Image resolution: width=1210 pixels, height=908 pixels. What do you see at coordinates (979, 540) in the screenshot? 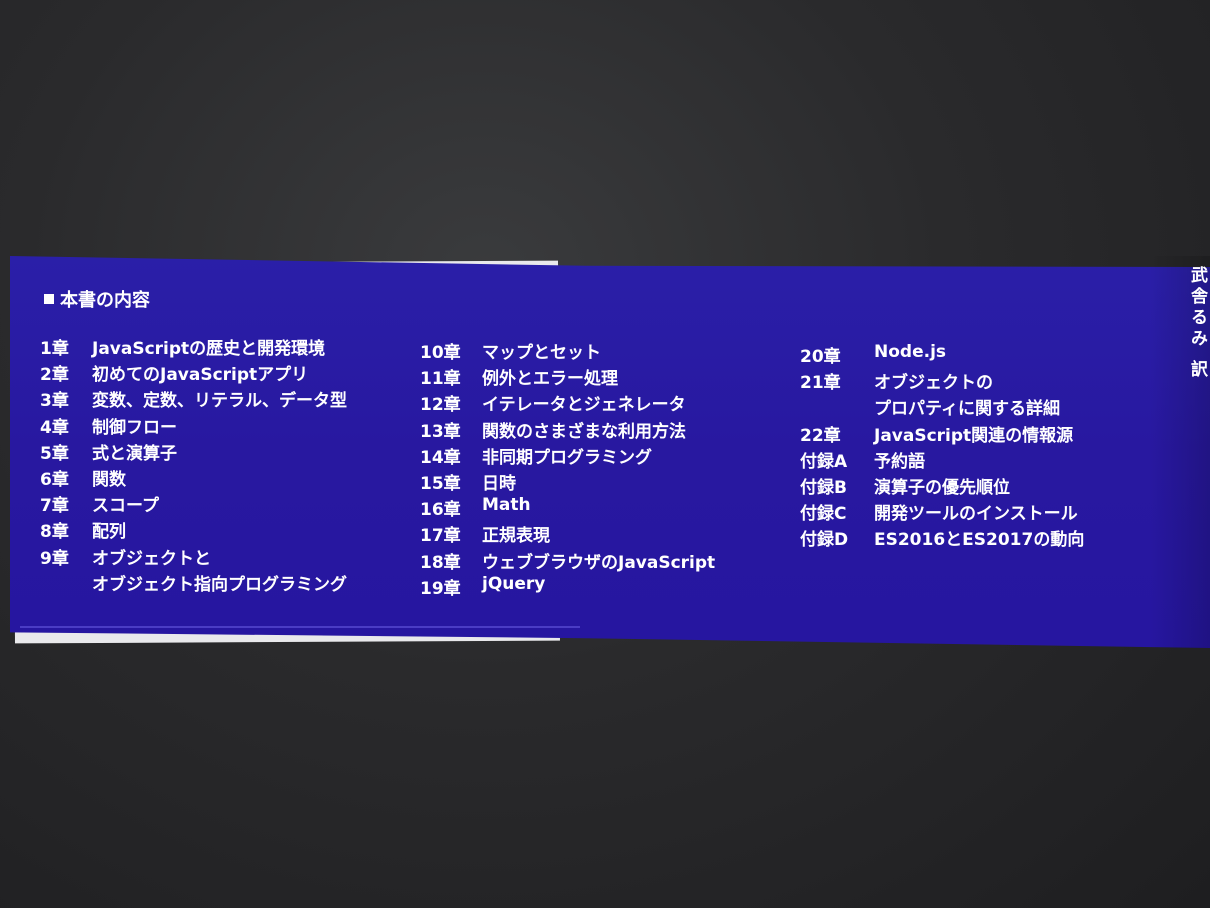
I see `appendix-title: ES2016とES2017の動向` at bounding box center [979, 540].